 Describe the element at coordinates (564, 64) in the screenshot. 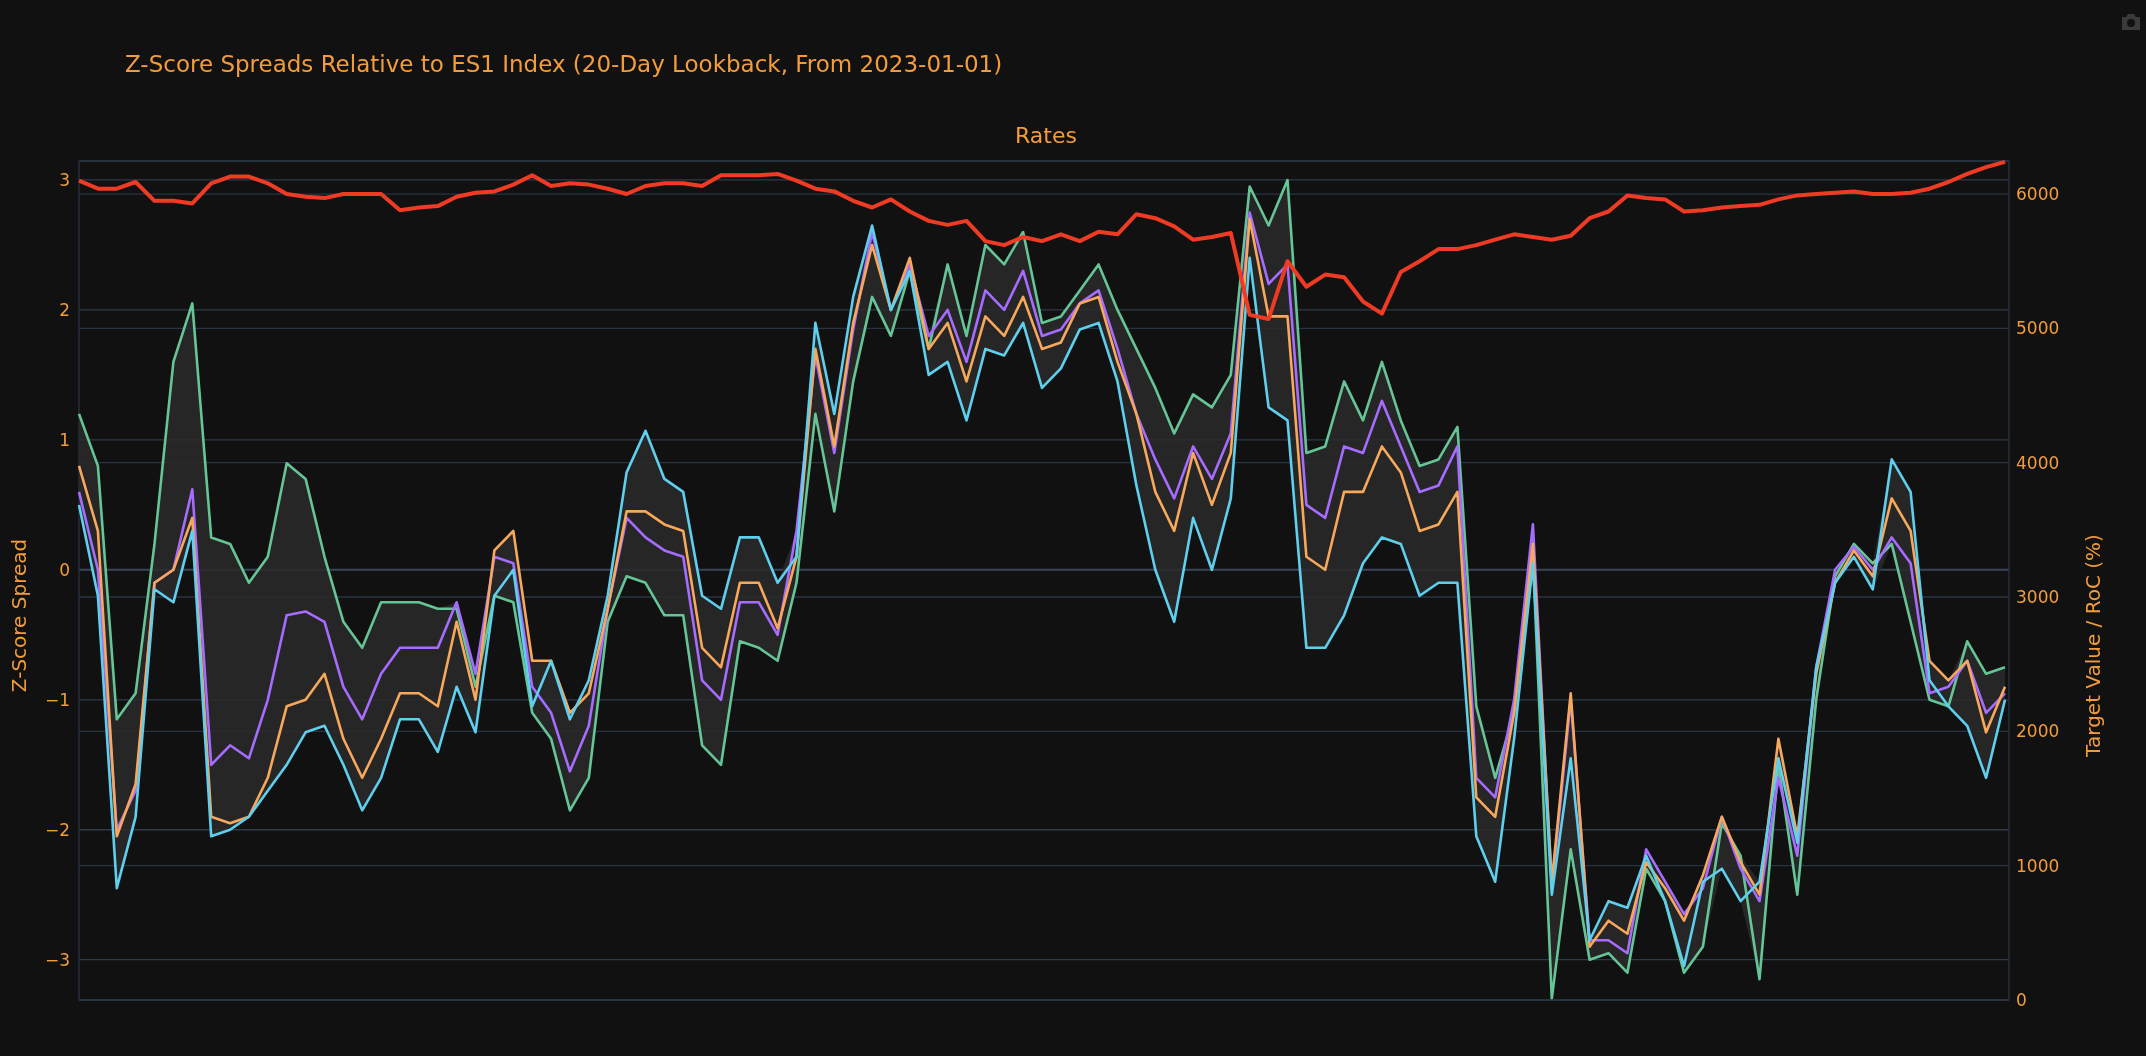

I see `chart-title: Z-Score Spreads Relative to ES1 Index (20-Day Lookback, From 2023-01-01)` at that location.